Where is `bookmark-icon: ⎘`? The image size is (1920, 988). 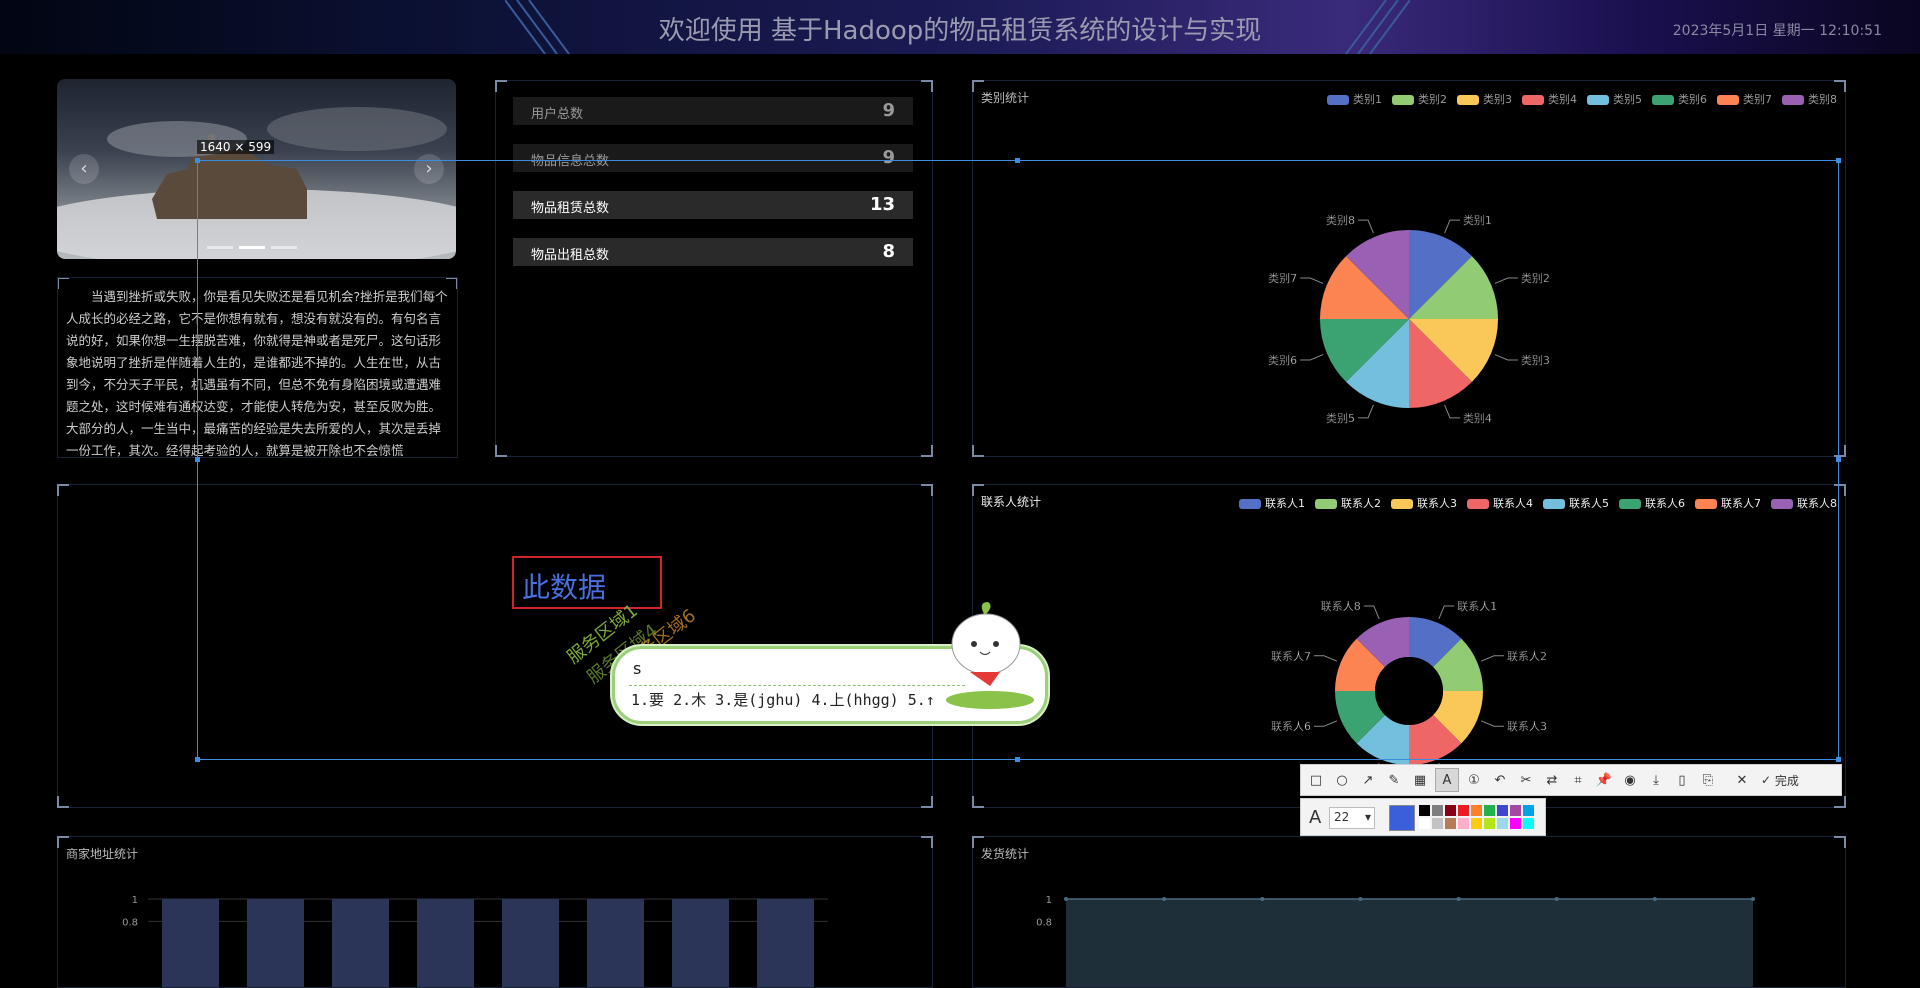
bookmark-icon: ⎘ is located at coordinates (1708, 780).